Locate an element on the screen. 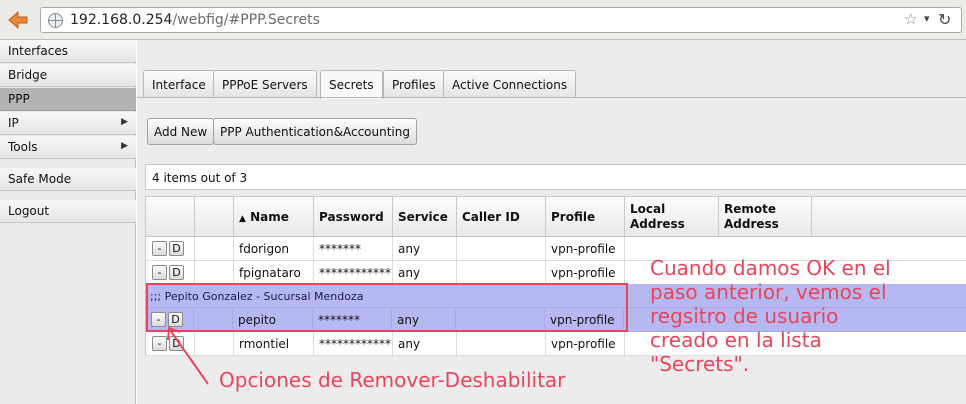 Image resolution: width=966 pixels, height=404 pixels. tab-label: Profiles is located at coordinates (414, 85).